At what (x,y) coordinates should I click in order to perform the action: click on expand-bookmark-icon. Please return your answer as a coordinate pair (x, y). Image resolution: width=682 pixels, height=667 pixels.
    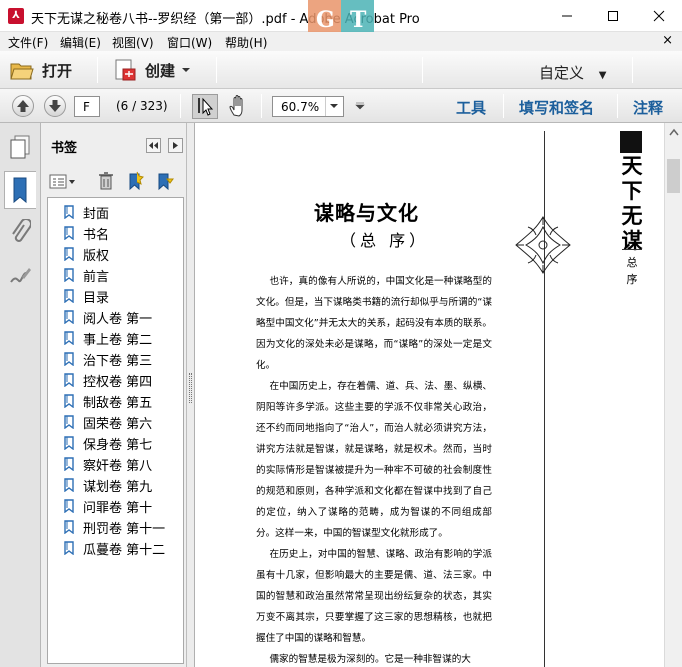
    Looking at the image, I should click on (165, 181).